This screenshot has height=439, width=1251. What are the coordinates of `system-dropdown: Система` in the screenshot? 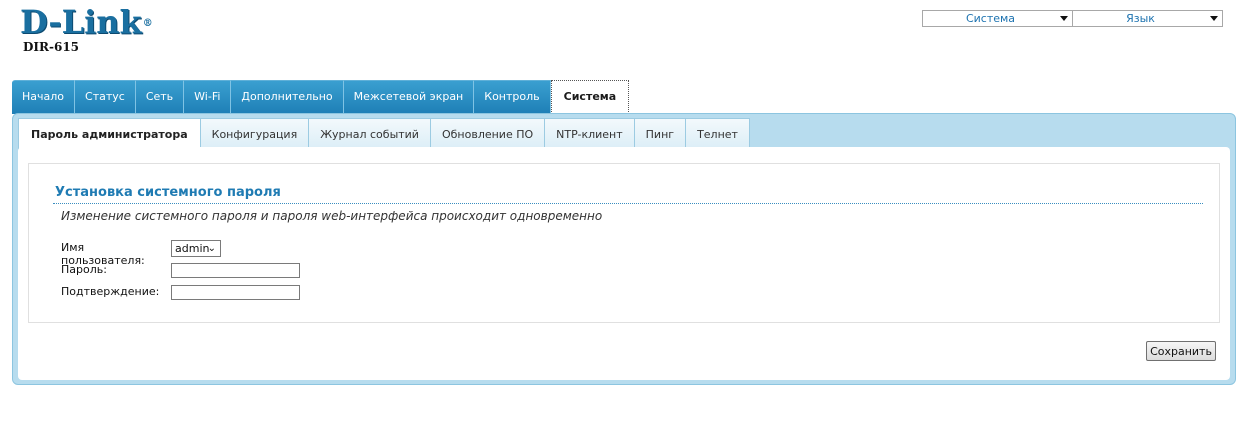 It's located at (997, 18).